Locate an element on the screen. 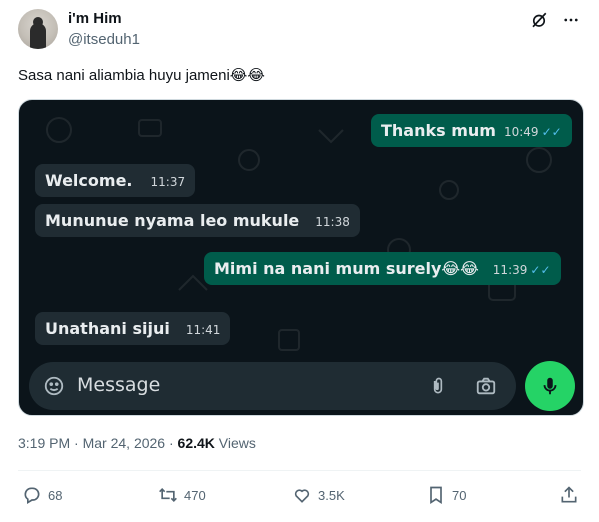 This screenshot has width=599, height=522. author-display-name: i'm Him is located at coordinates (95, 18).